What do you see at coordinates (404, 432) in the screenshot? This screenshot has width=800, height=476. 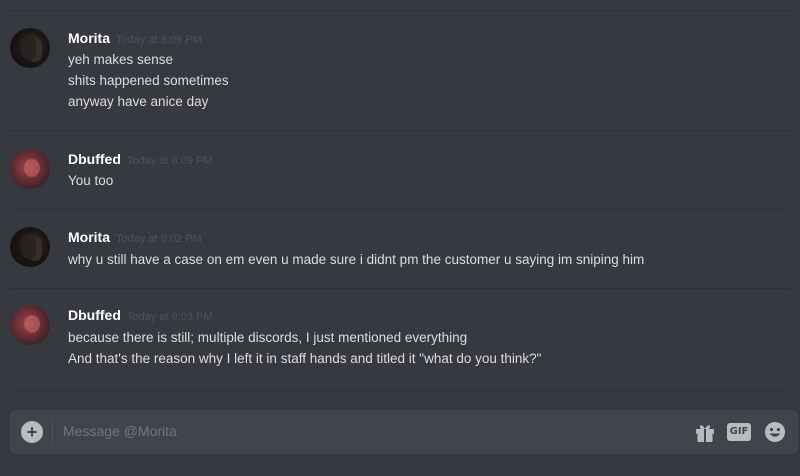 I see `message-composer: + Message @Morita GIF` at bounding box center [404, 432].